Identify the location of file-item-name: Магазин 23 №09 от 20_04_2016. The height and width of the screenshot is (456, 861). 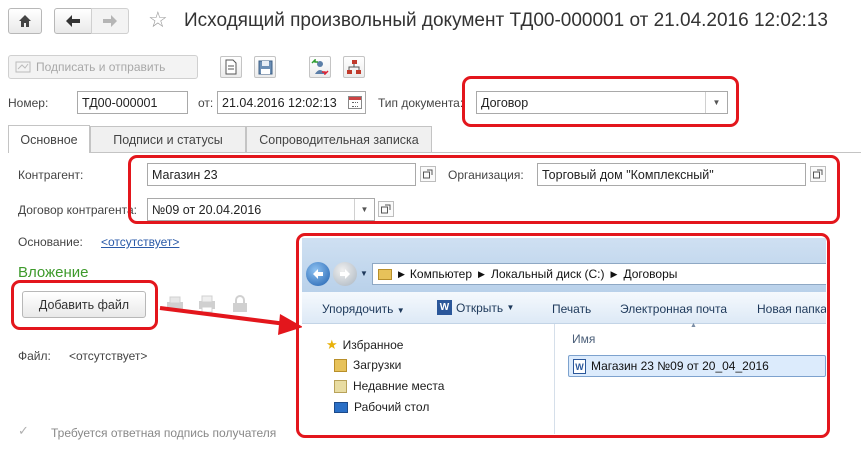
(680, 366).